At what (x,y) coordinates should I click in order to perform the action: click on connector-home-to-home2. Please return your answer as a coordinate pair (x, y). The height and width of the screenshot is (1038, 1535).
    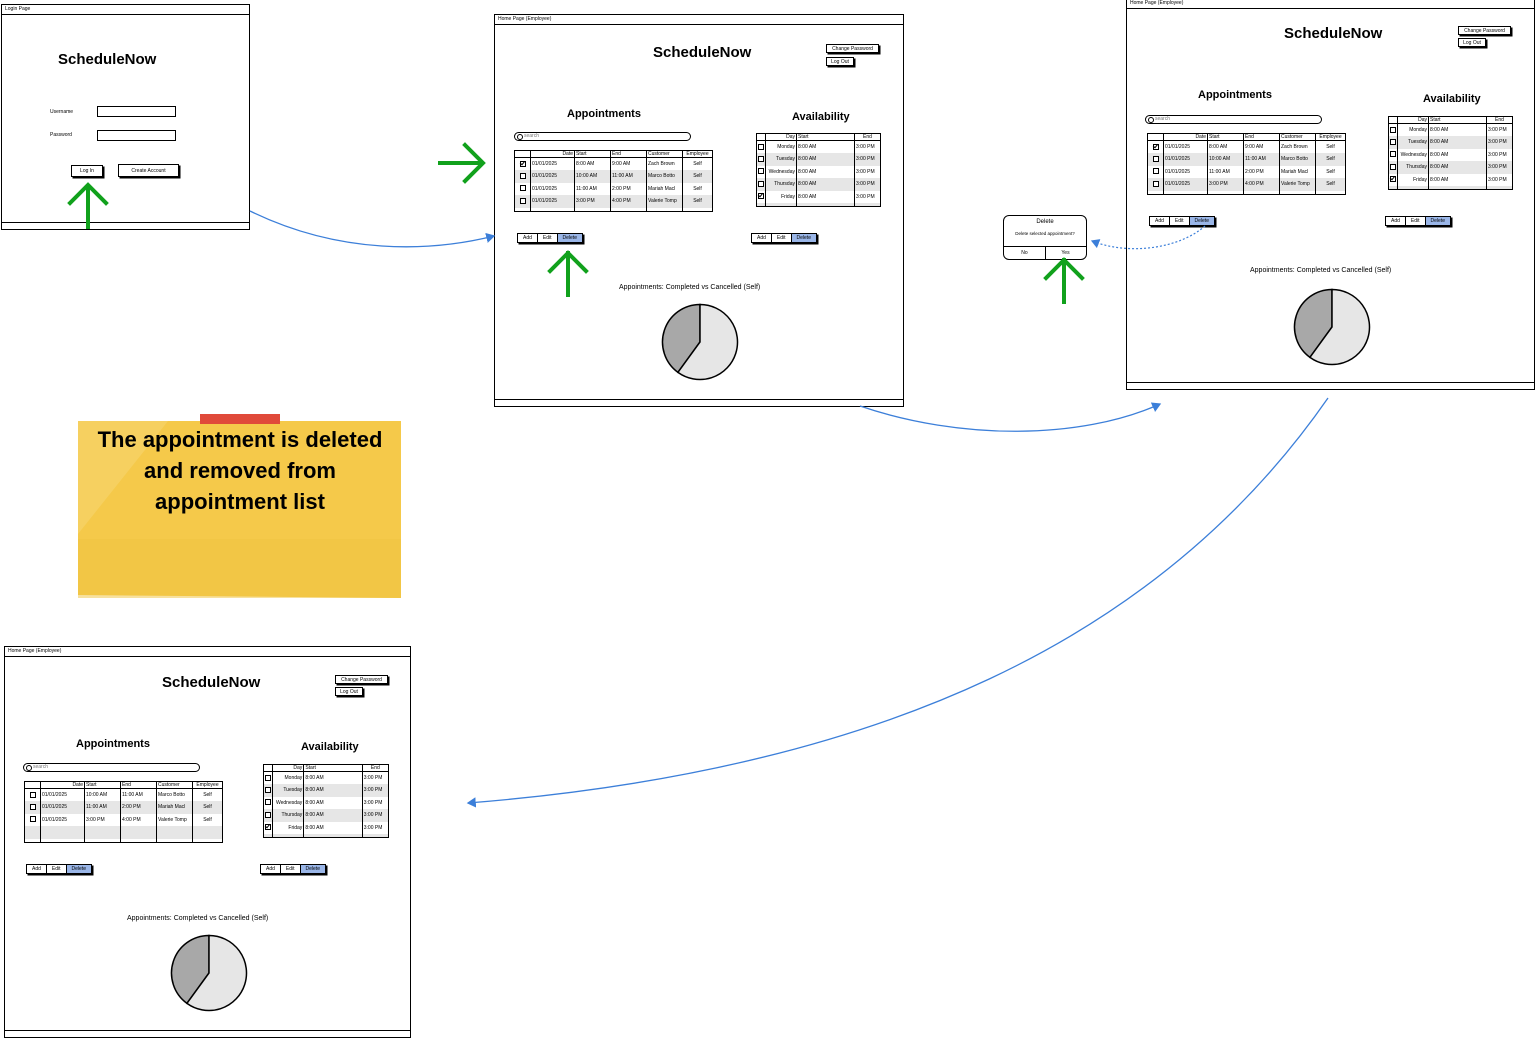
    Looking at the image, I should click on (1010, 417).